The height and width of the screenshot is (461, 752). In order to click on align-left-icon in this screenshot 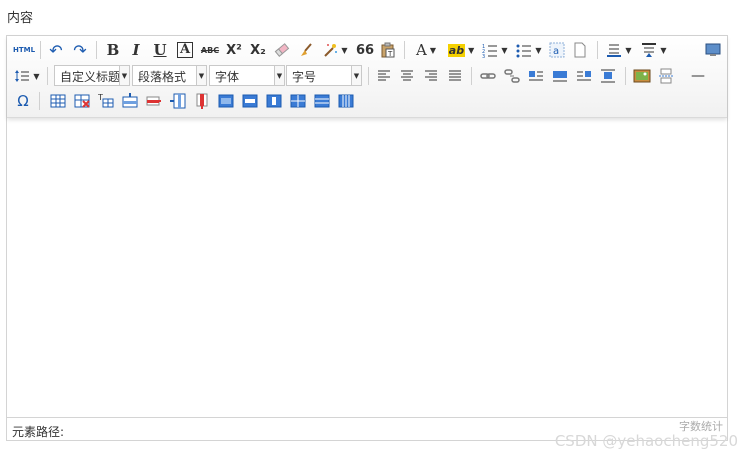, I will do `click(384, 75)`.